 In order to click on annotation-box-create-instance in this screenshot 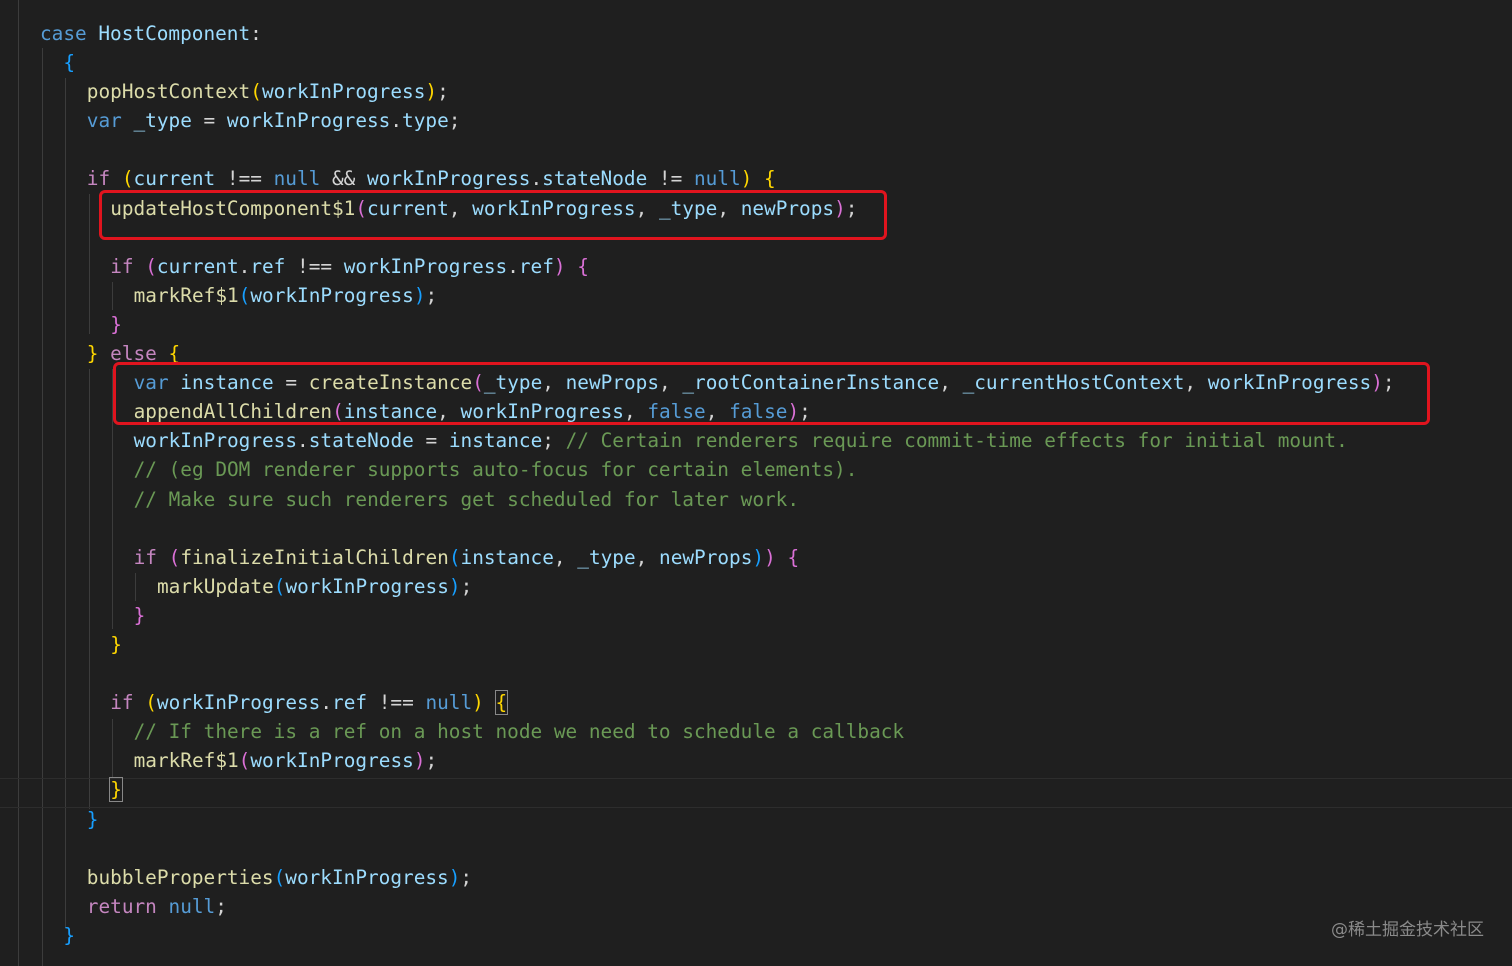, I will do `click(771, 393)`.